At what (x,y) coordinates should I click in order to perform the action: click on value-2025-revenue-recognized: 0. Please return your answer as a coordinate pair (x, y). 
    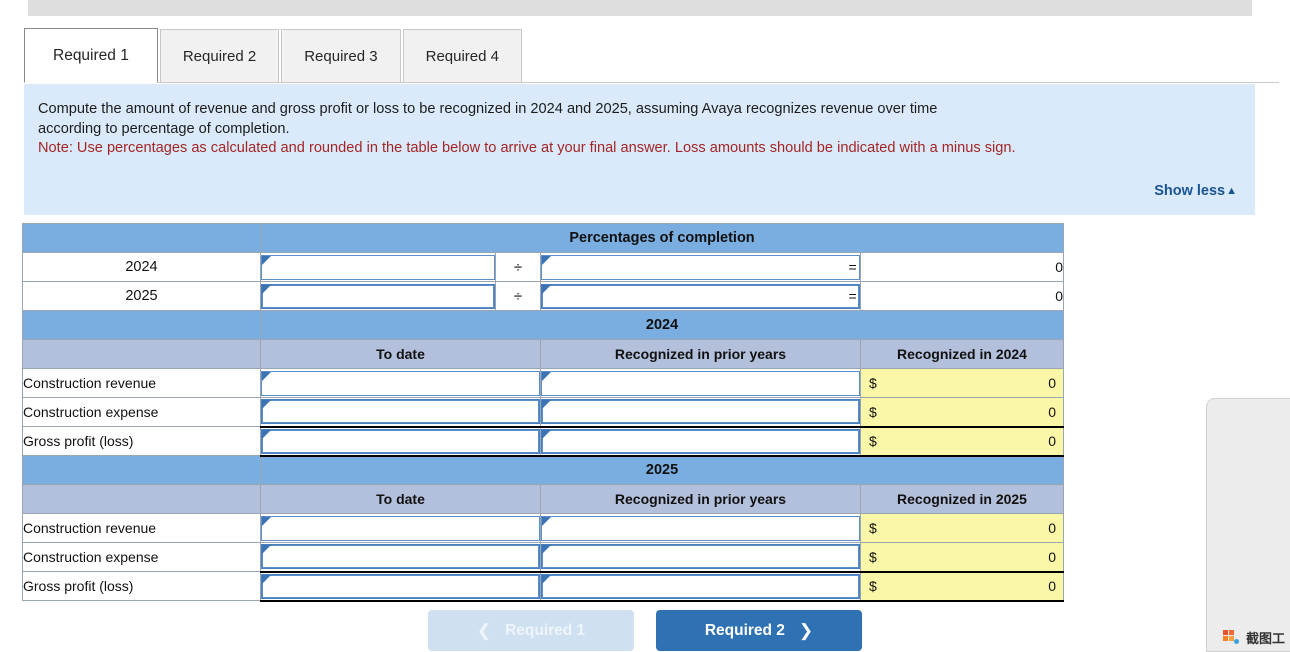
    Looking at the image, I should click on (1052, 528).